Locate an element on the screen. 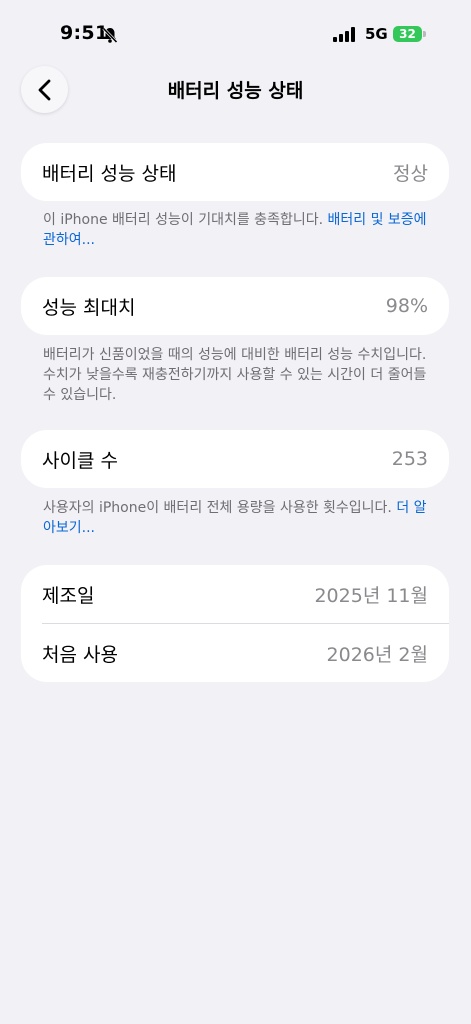 This screenshot has width=471, height=1024. network-type: 5G is located at coordinates (376, 34).